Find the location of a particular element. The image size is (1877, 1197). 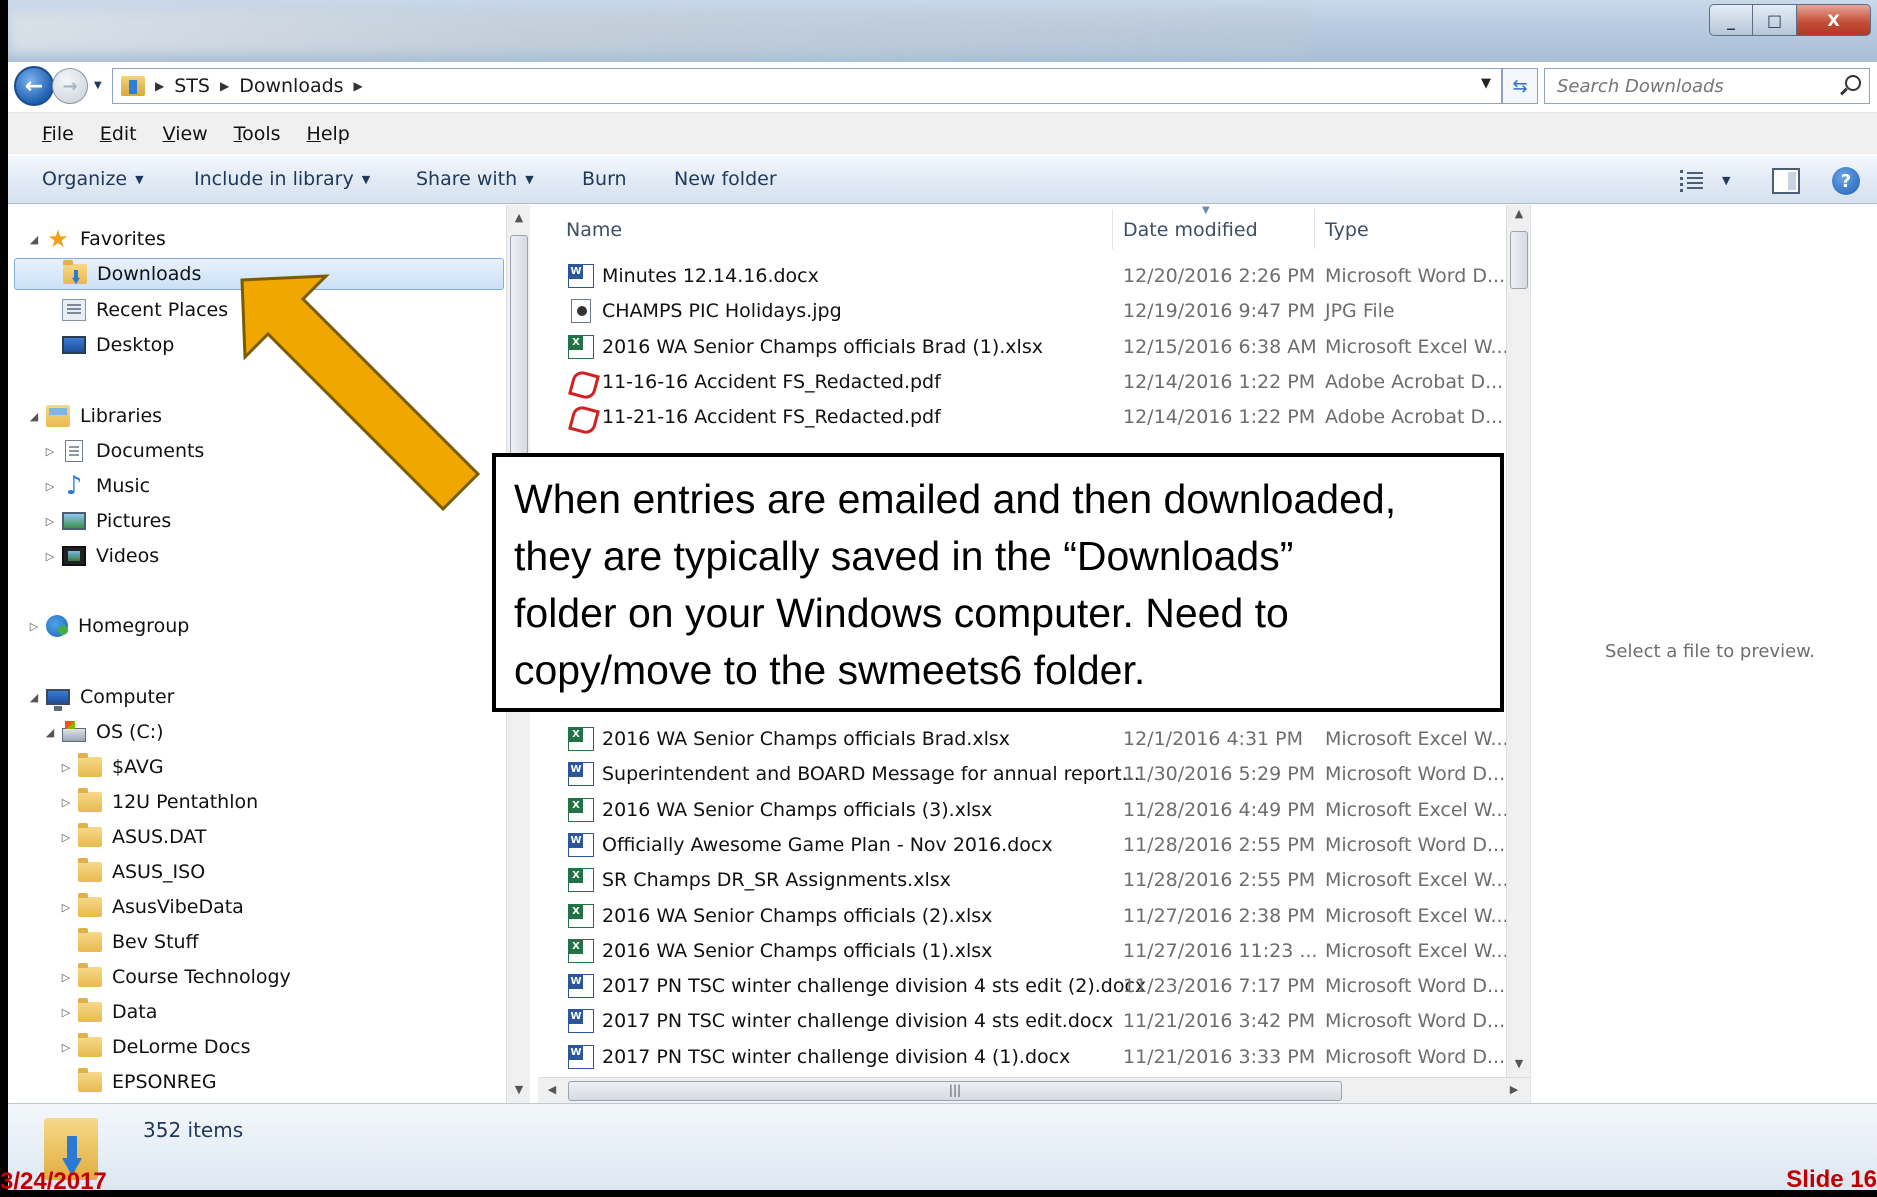

nav-folder: ▷ DeLorme Docs is located at coordinates (154, 1047).